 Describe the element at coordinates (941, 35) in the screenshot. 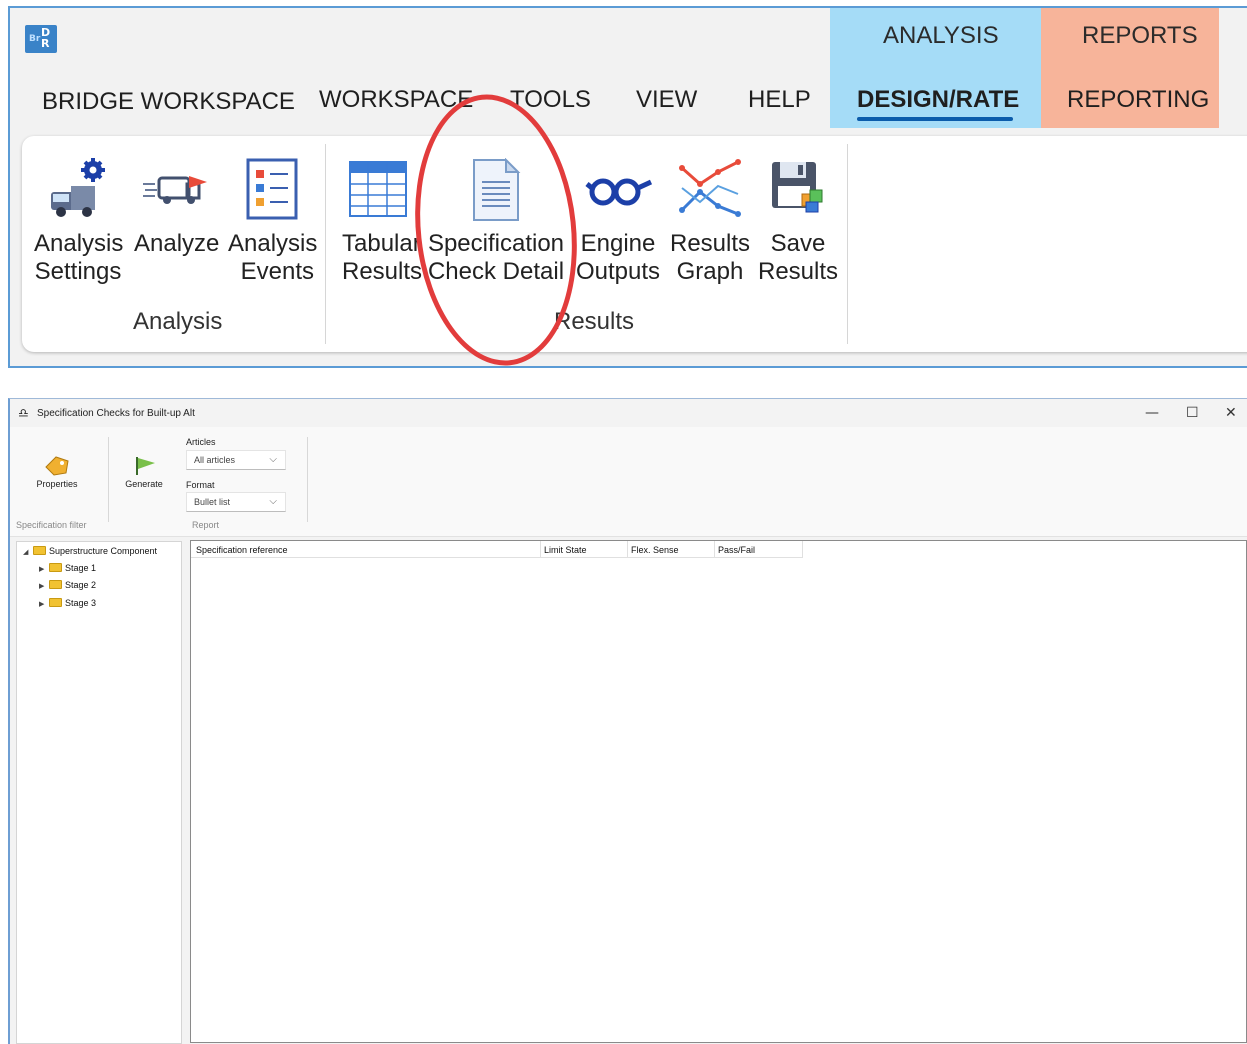

I see `context-title-analysis: ANALYSIS` at that location.